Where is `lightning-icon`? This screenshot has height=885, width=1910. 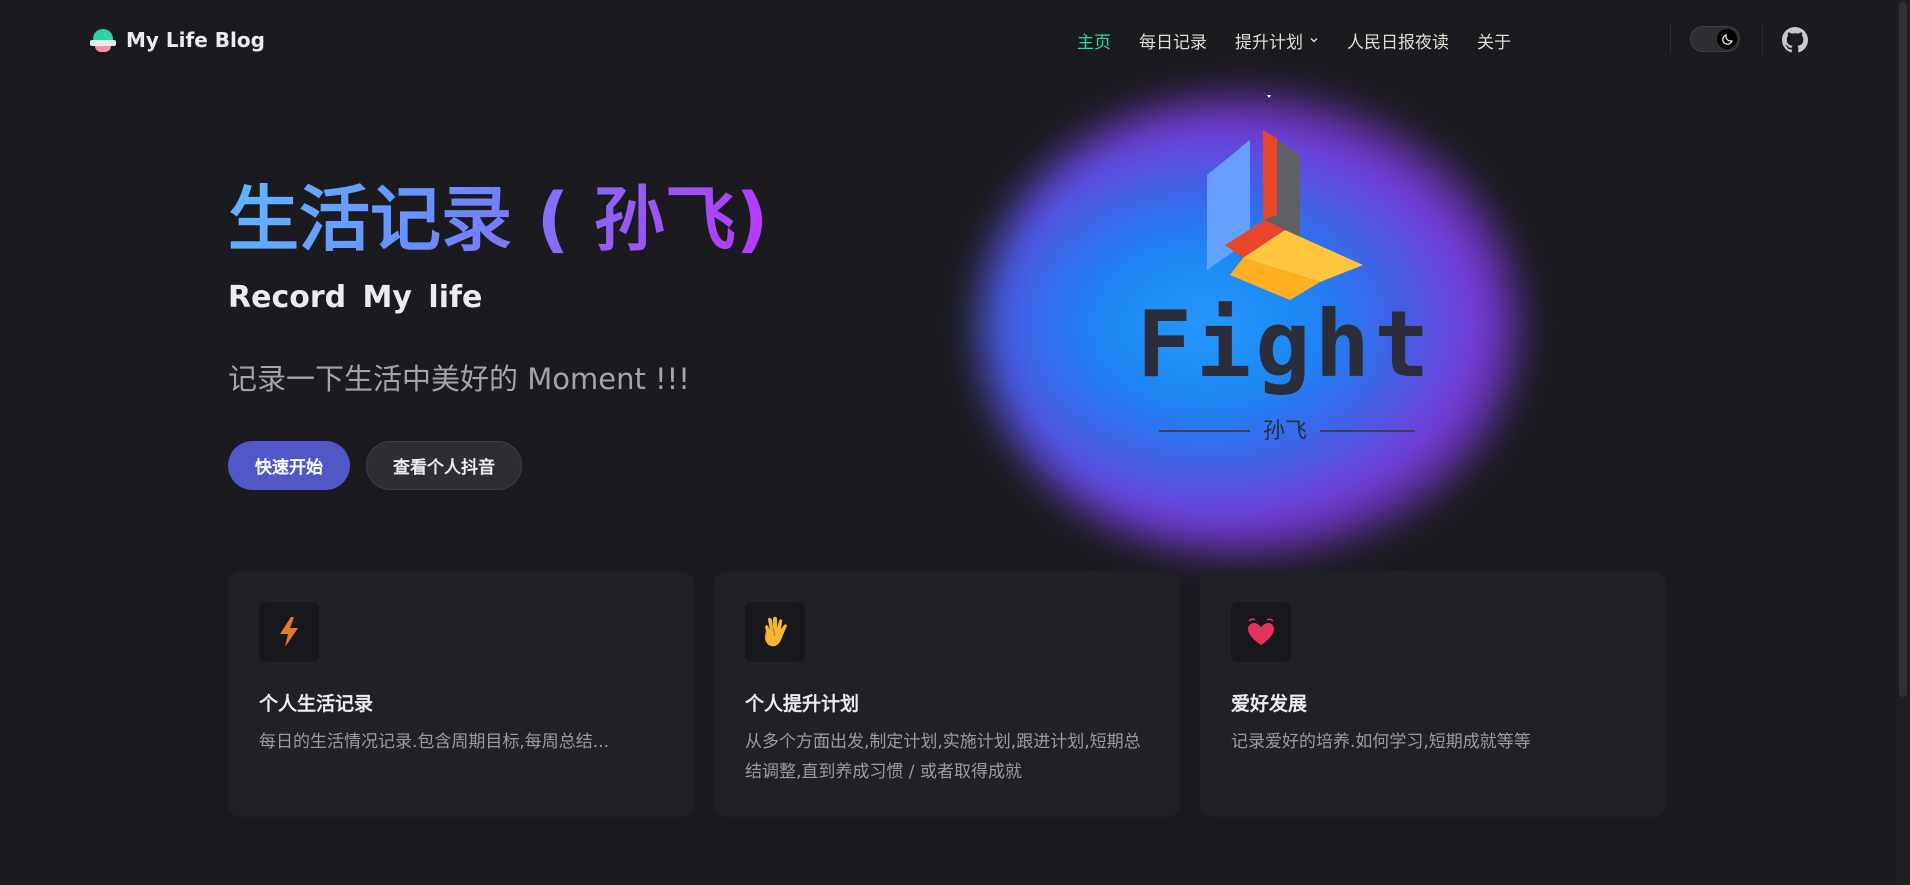 lightning-icon is located at coordinates (289, 632).